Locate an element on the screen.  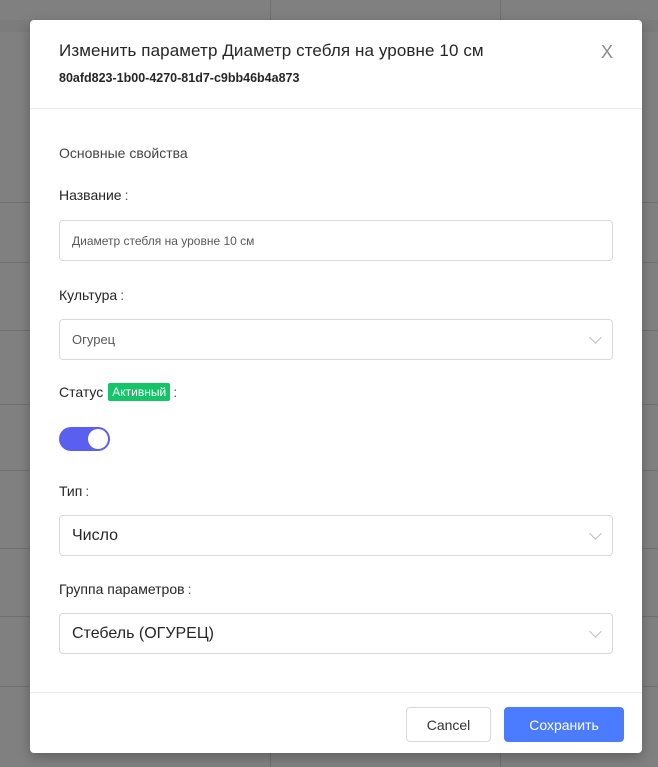
group-label: Группа параметров: is located at coordinates (125, 589).